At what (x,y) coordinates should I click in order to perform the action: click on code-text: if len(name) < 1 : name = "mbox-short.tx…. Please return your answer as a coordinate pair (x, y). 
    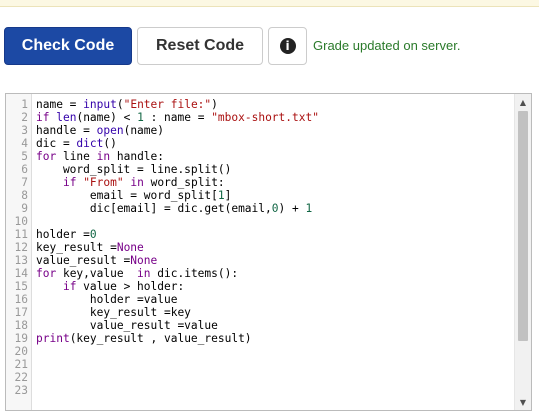
    Looking at the image, I should click on (177, 117).